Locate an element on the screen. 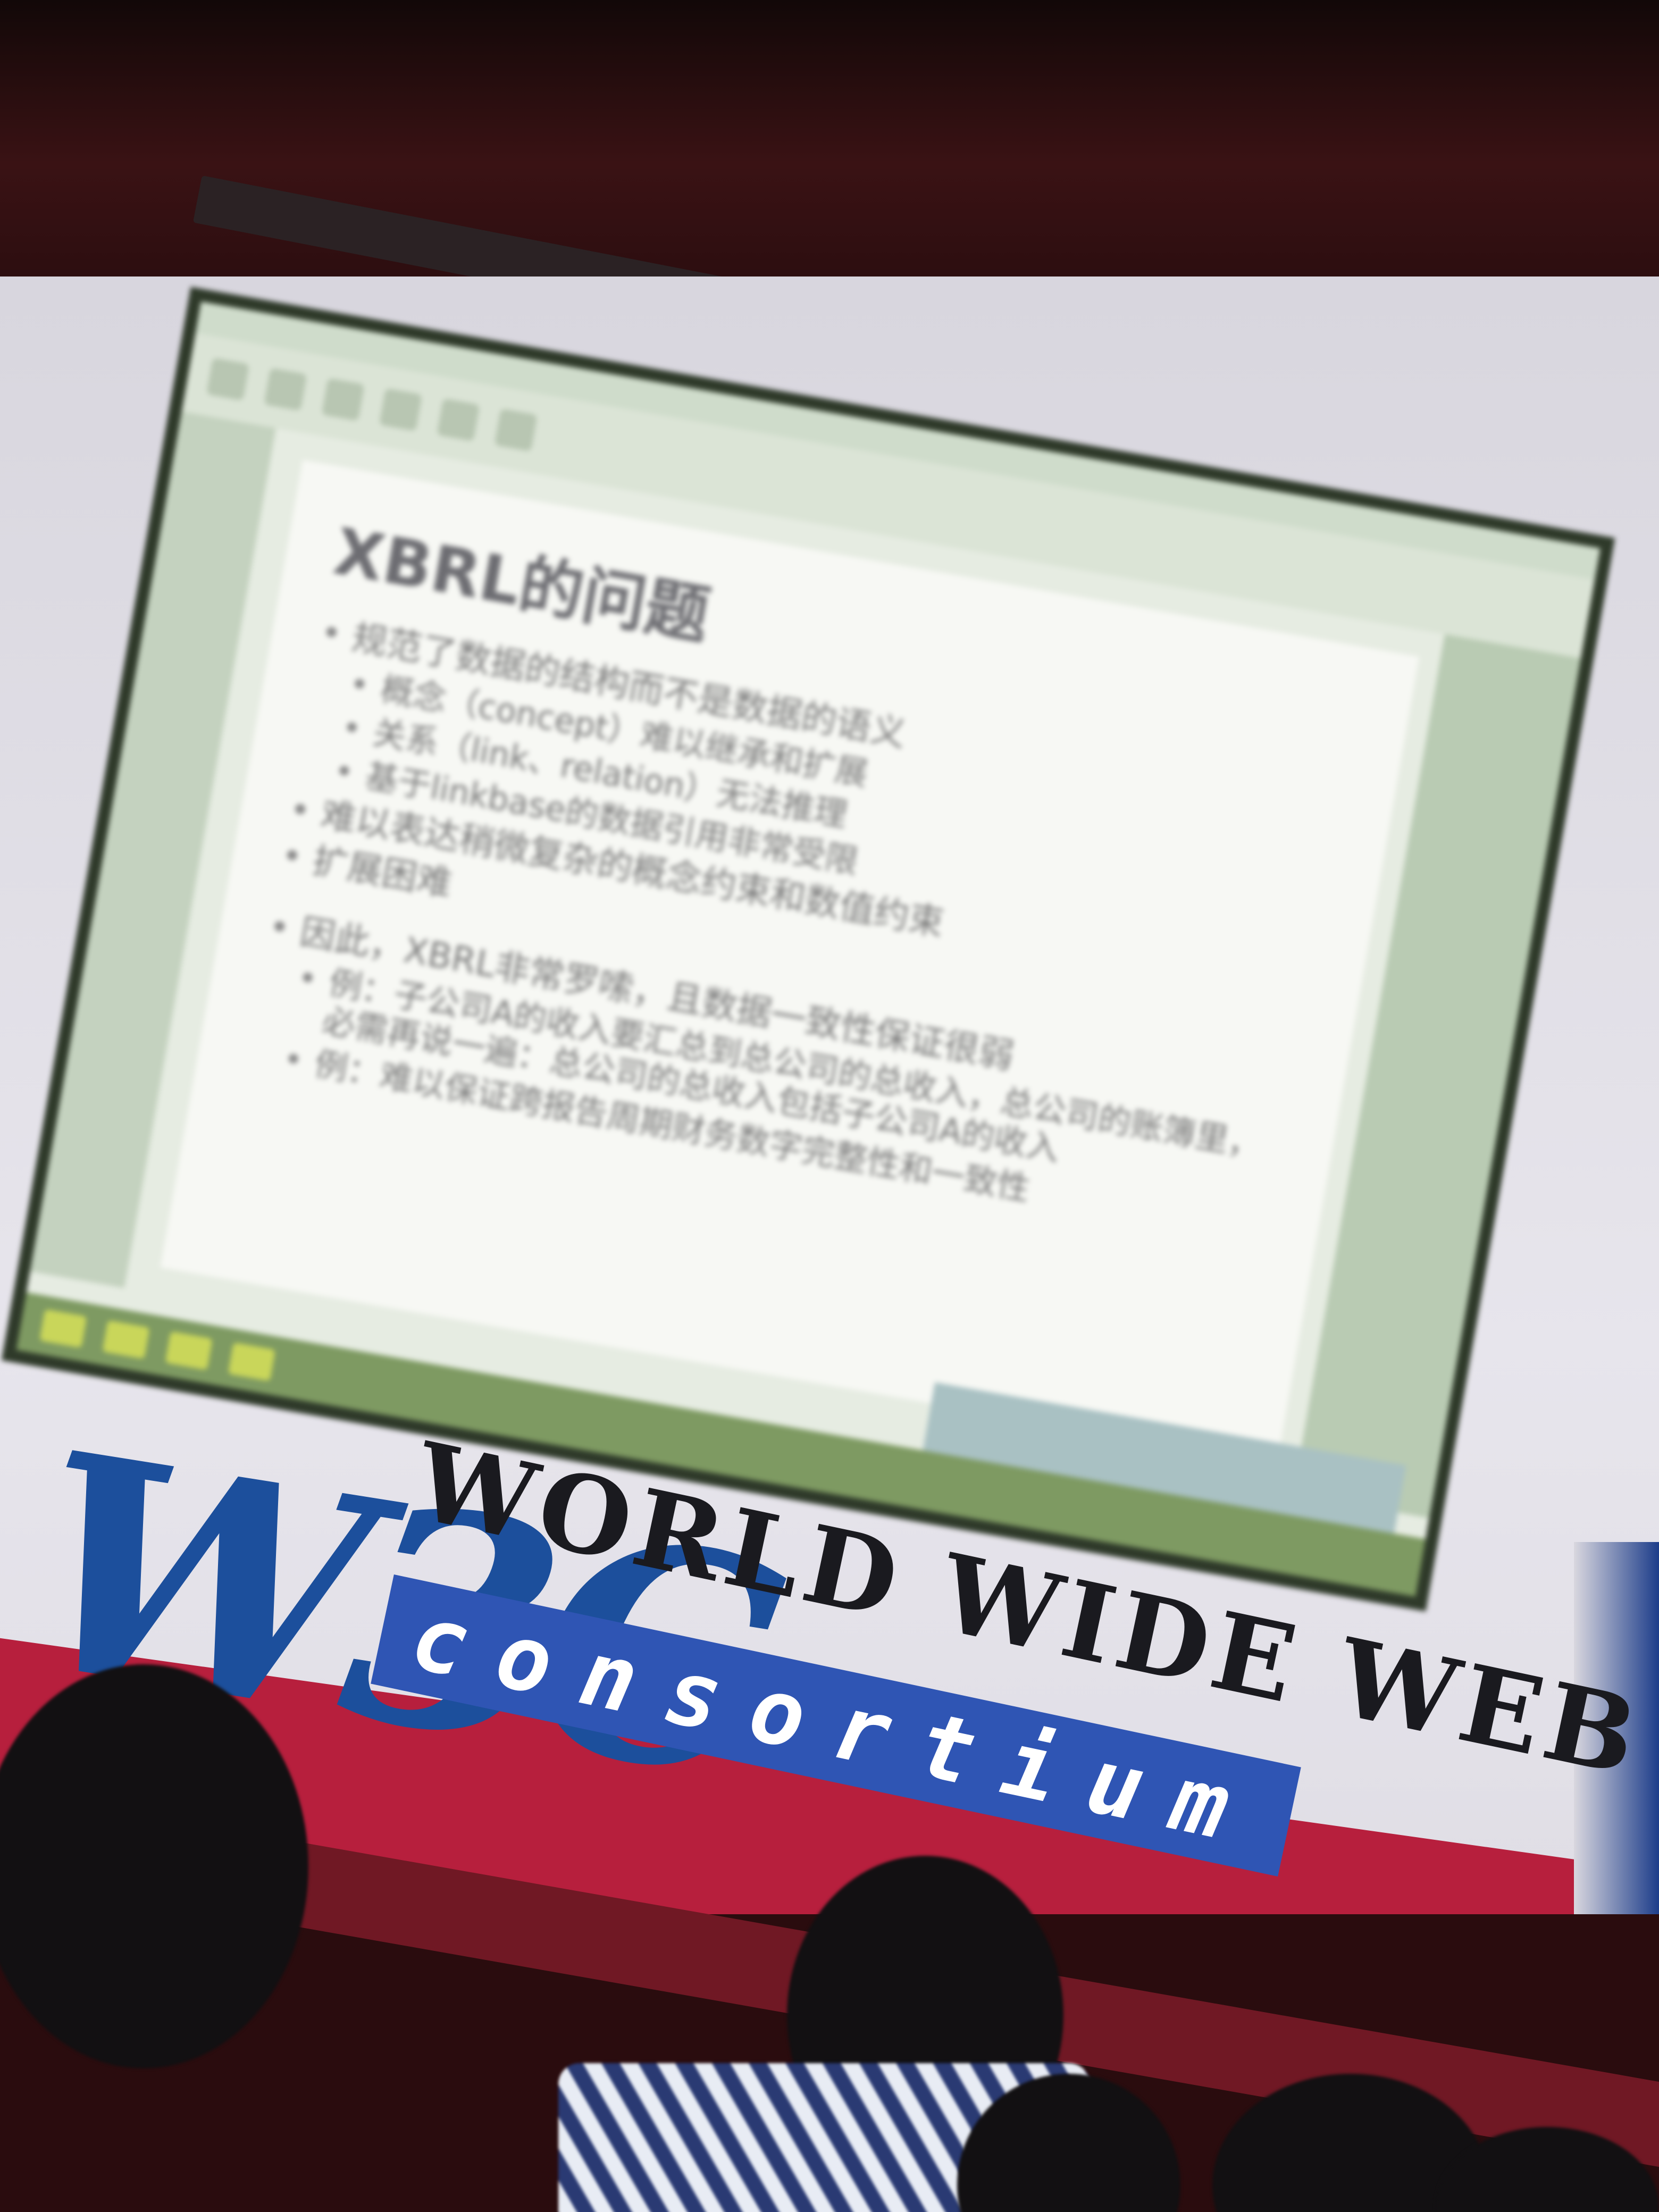 This screenshot has height=2212, width=1659. audience-head is located at coordinates (154, 1866).